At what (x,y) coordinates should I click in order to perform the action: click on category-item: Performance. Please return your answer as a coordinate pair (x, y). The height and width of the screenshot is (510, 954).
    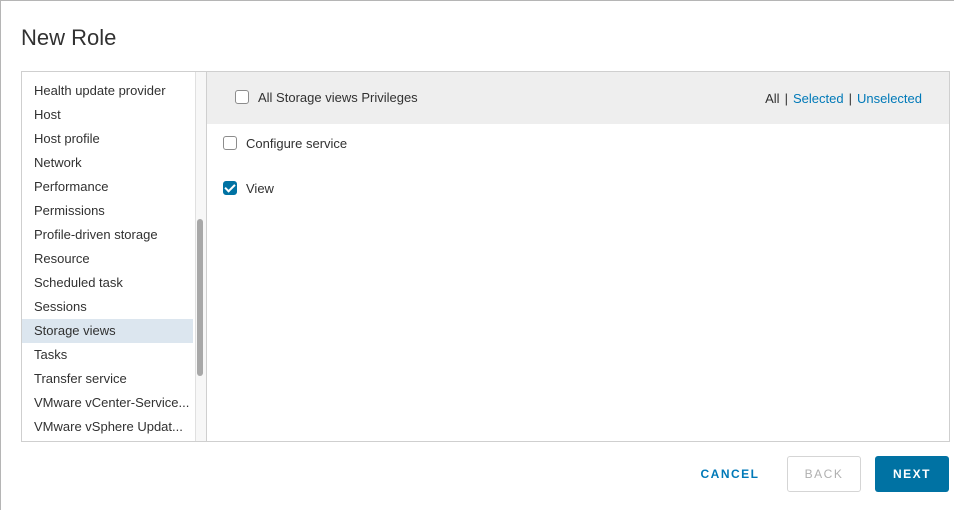
    Looking at the image, I should click on (107, 187).